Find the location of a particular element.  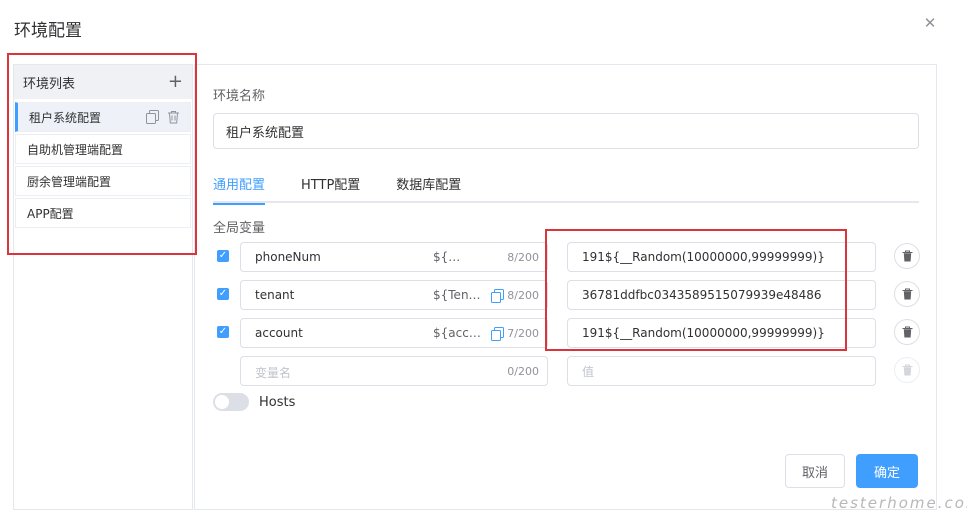

env-name-input: 租户系统配置 is located at coordinates (566, 131).